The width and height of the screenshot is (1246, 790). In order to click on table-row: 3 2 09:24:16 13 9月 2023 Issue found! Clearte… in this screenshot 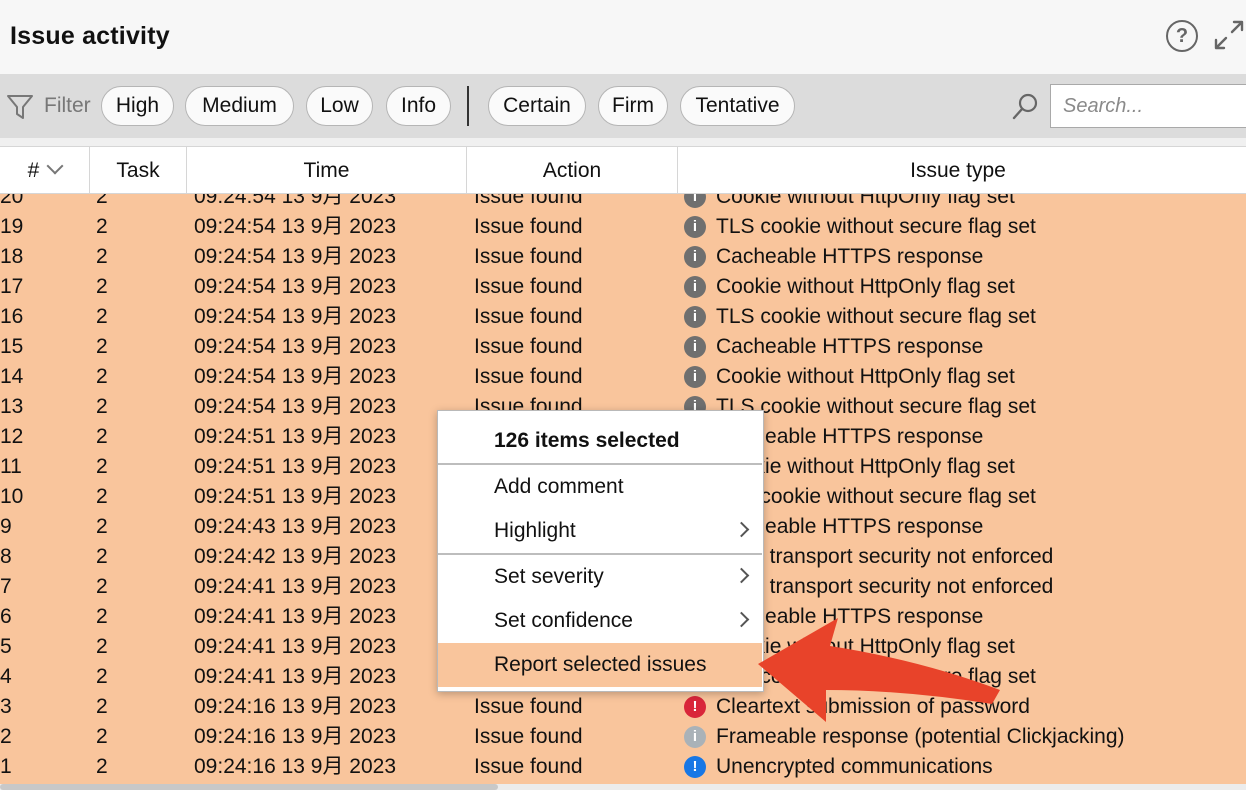, I will do `click(623, 707)`.